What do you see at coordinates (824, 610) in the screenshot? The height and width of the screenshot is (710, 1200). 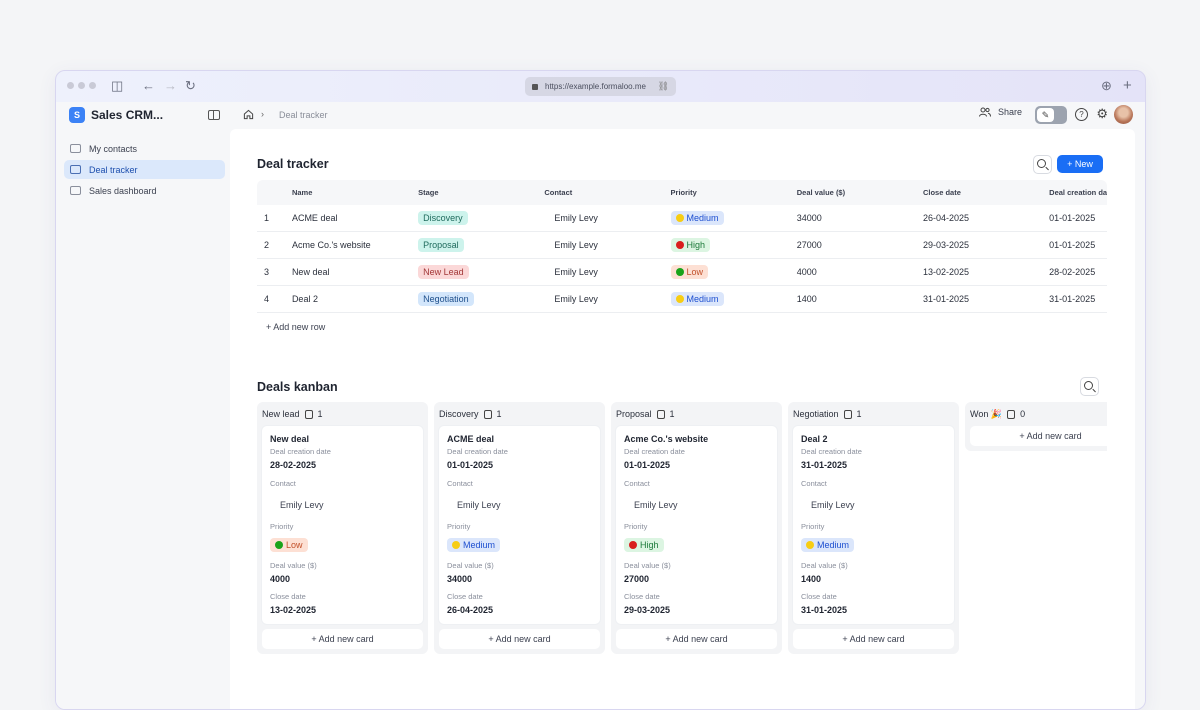 I see `close-value: 31-01-2025` at bounding box center [824, 610].